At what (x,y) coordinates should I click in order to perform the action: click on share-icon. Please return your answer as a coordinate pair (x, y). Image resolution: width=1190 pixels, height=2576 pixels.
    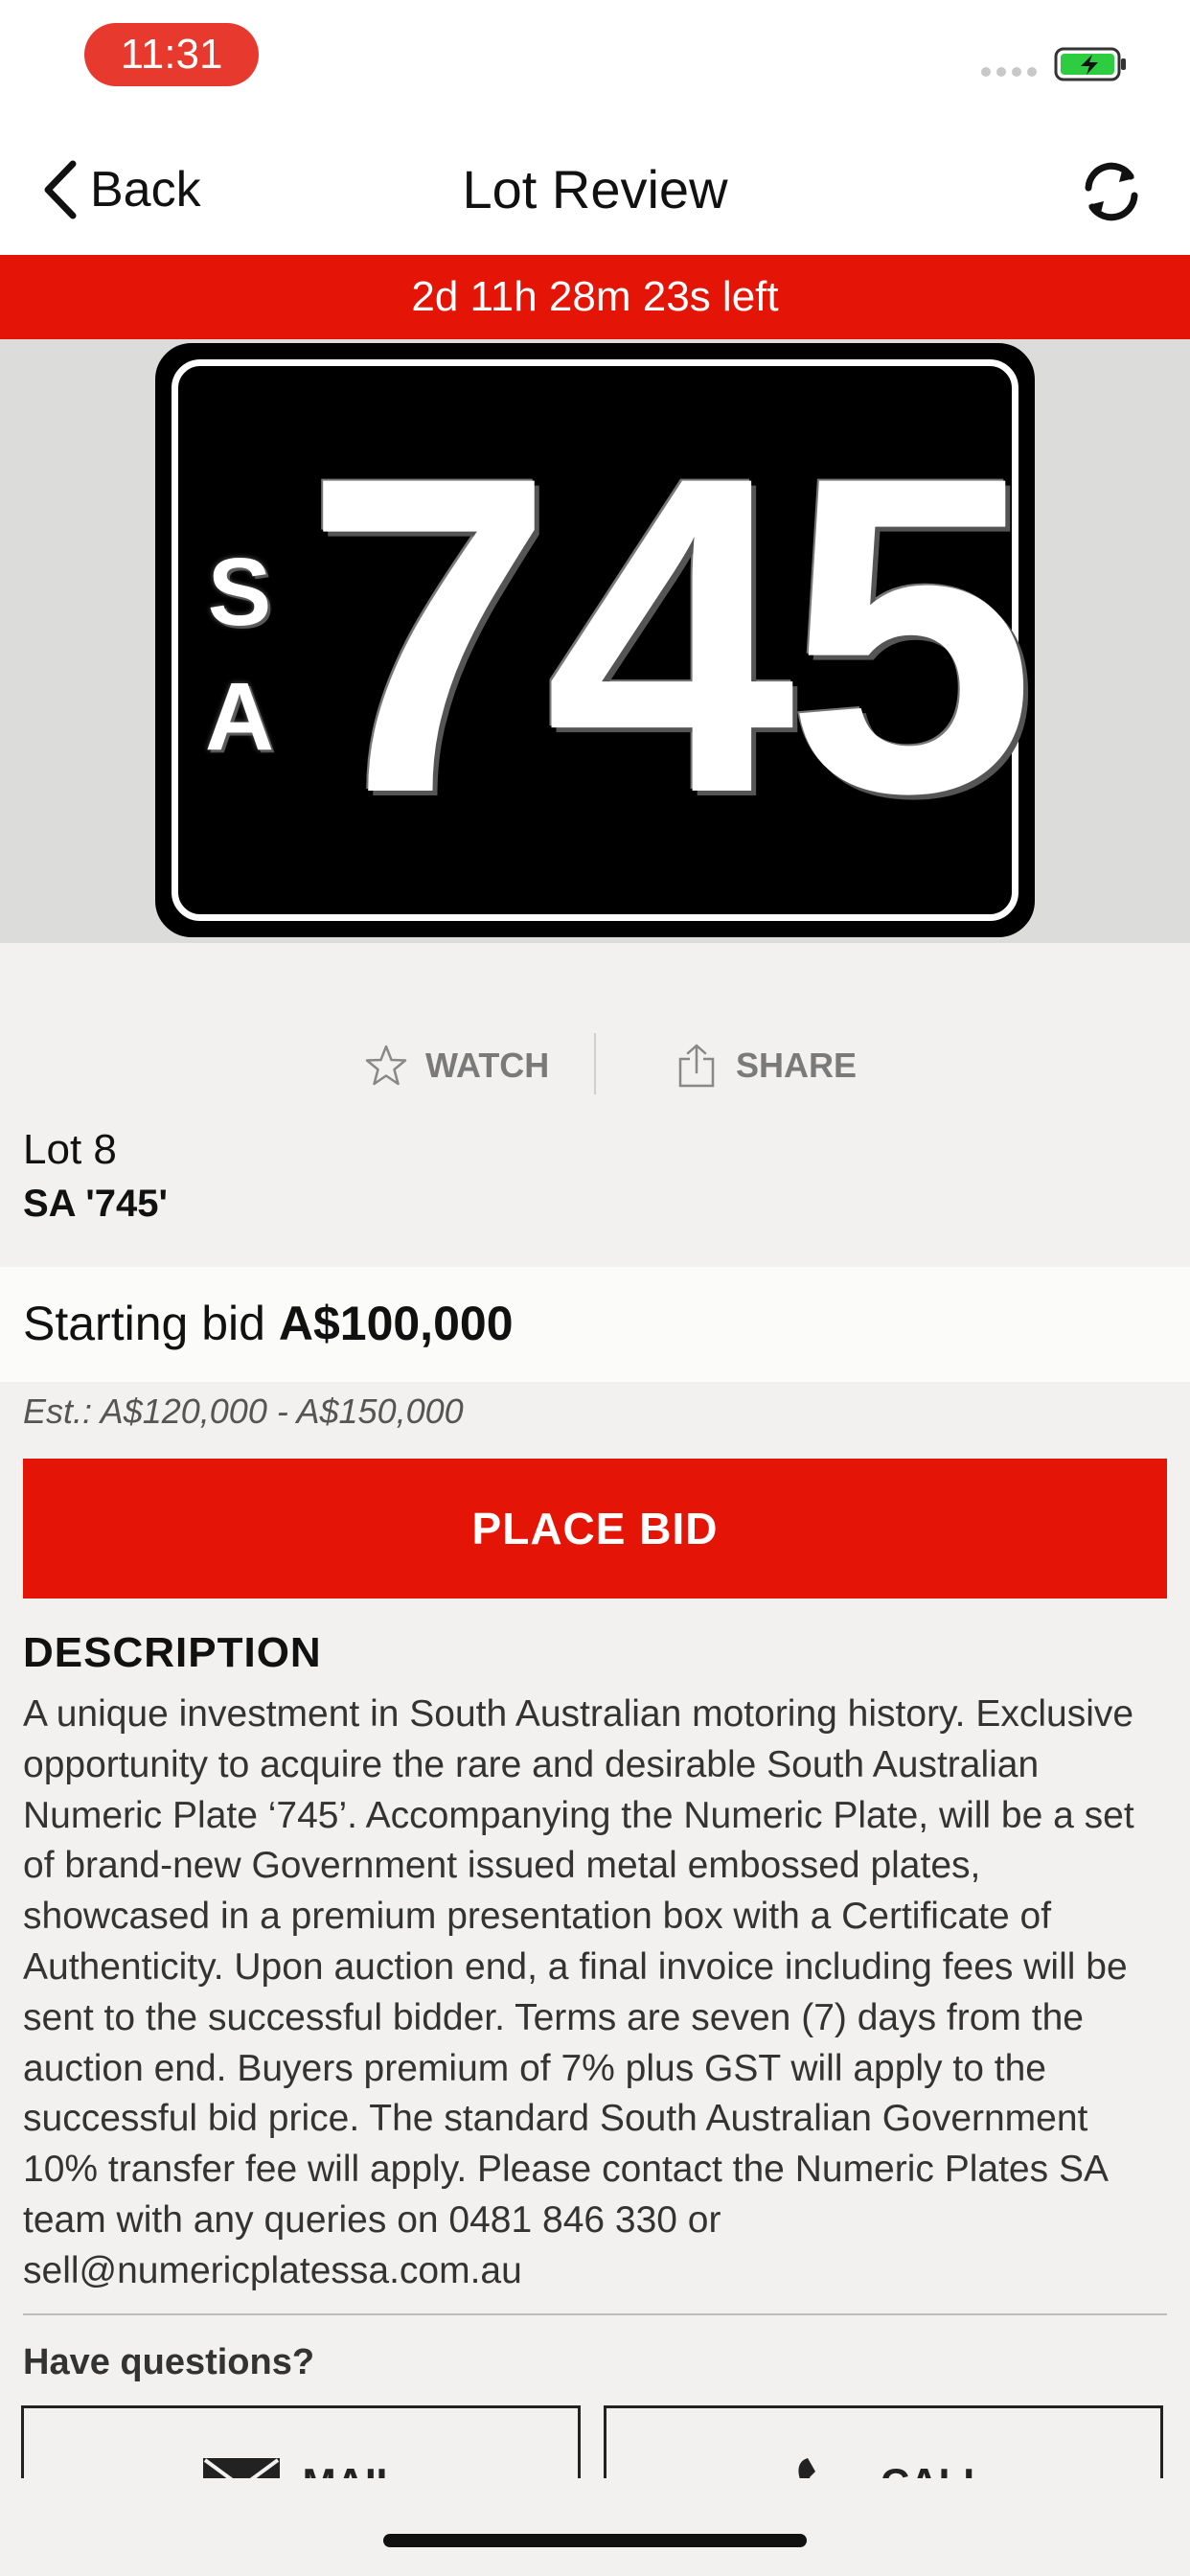
    Looking at the image, I should click on (697, 1066).